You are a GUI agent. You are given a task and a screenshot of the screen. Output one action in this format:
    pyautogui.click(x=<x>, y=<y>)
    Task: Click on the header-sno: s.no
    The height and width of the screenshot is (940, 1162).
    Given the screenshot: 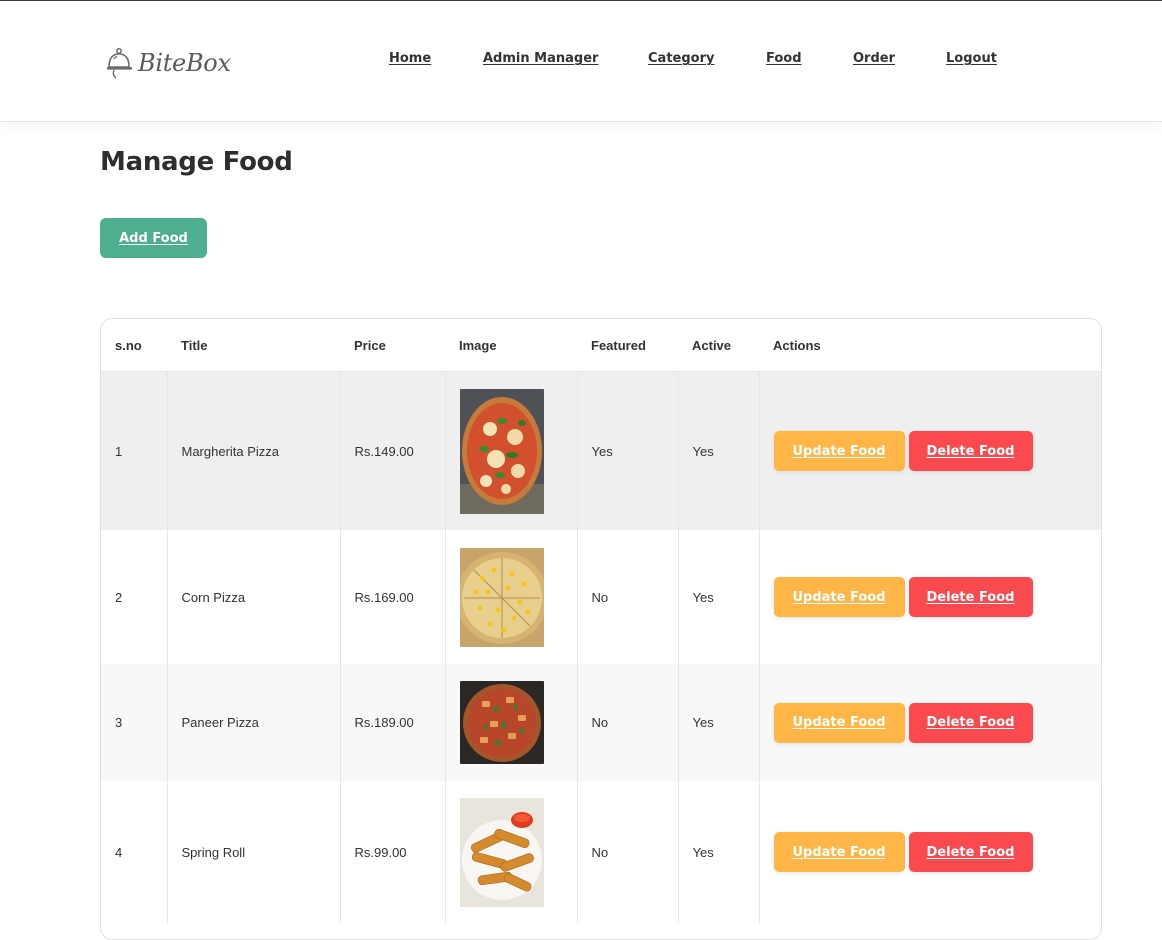 What is the action you would take?
    pyautogui.click(x=134, y=345)
    